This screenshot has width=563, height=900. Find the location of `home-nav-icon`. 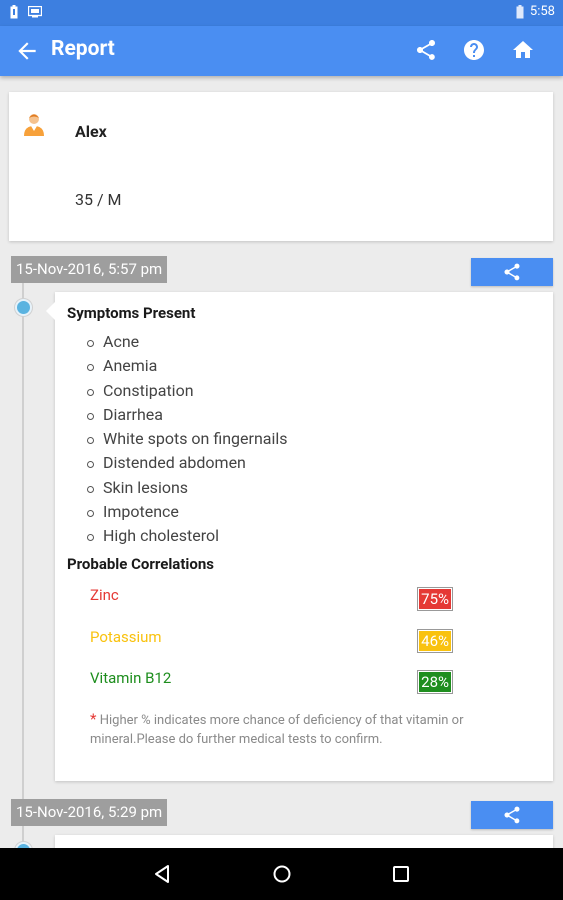

home-nav-icon is located at coordinates (282, 874).